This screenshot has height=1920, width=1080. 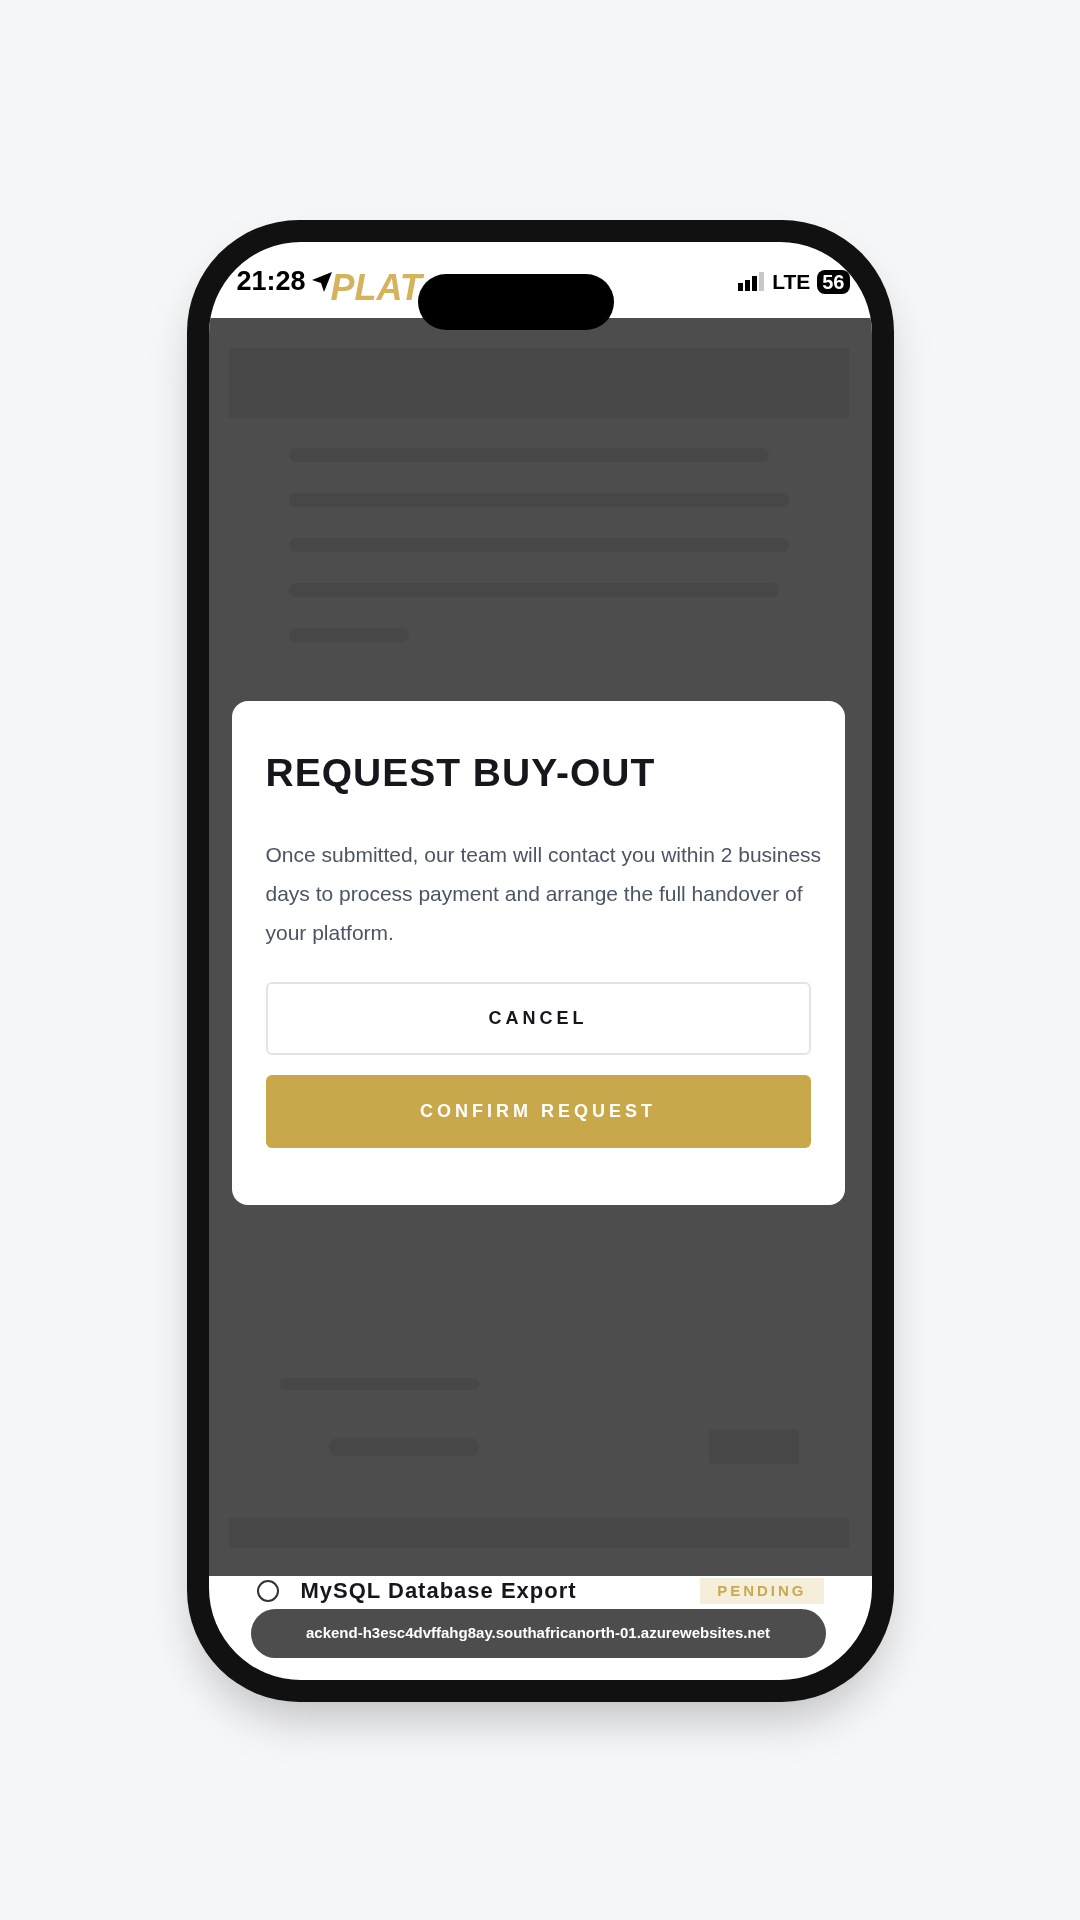 What do you see at coordinates (833, 281) in the screenshot?
I see `battery-level: 56` at bounding box center [833, 281].